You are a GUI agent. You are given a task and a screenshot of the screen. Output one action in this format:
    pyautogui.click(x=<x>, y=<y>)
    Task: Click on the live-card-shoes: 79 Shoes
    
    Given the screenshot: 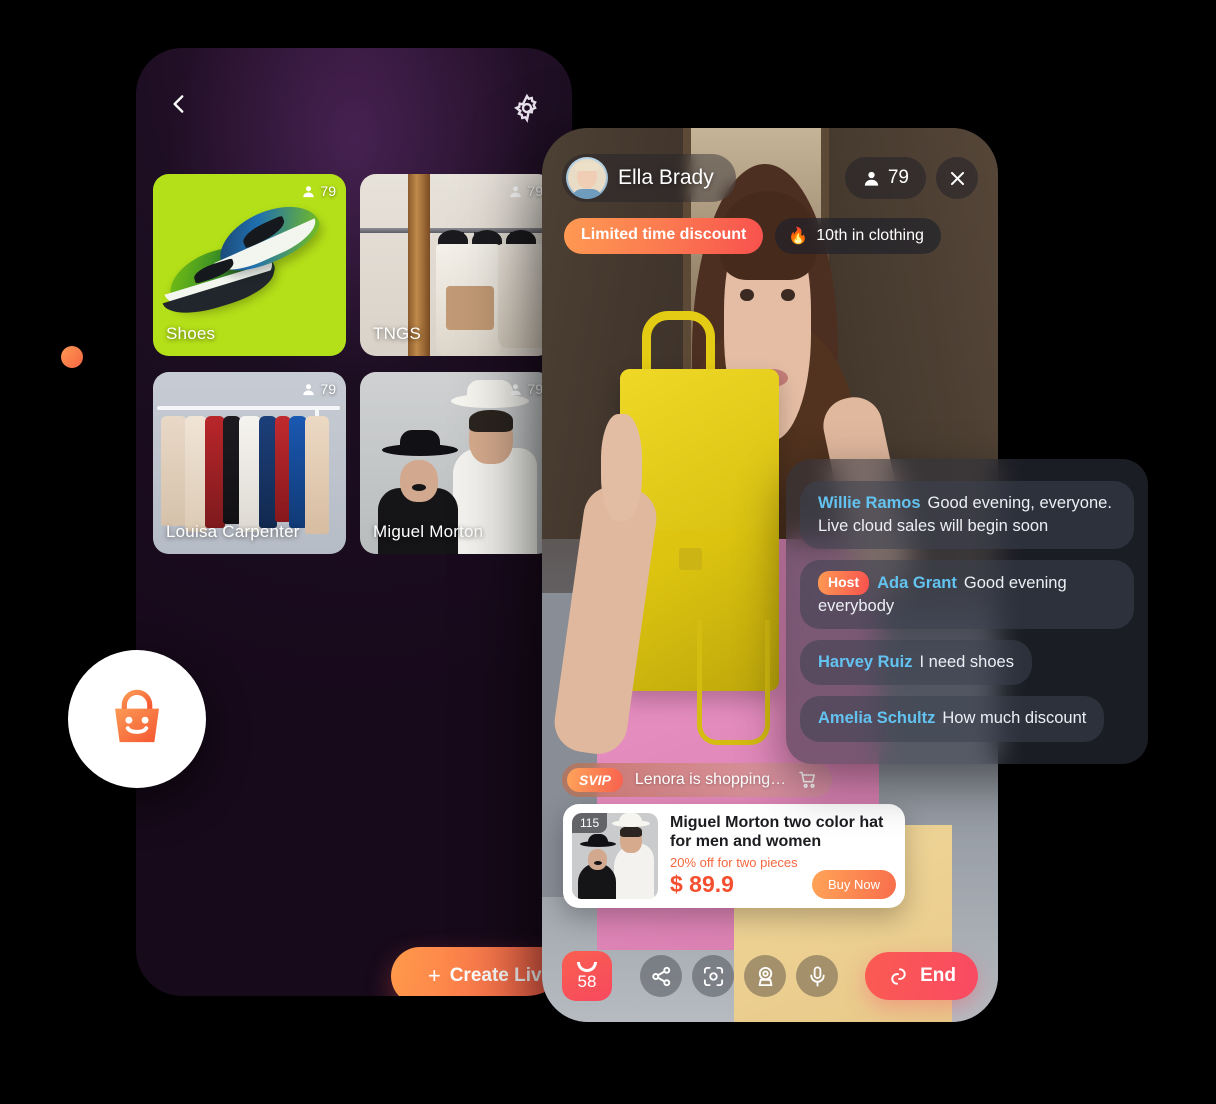 What is the action you would take?
    pyautogui.click(x=249, y=265)
    